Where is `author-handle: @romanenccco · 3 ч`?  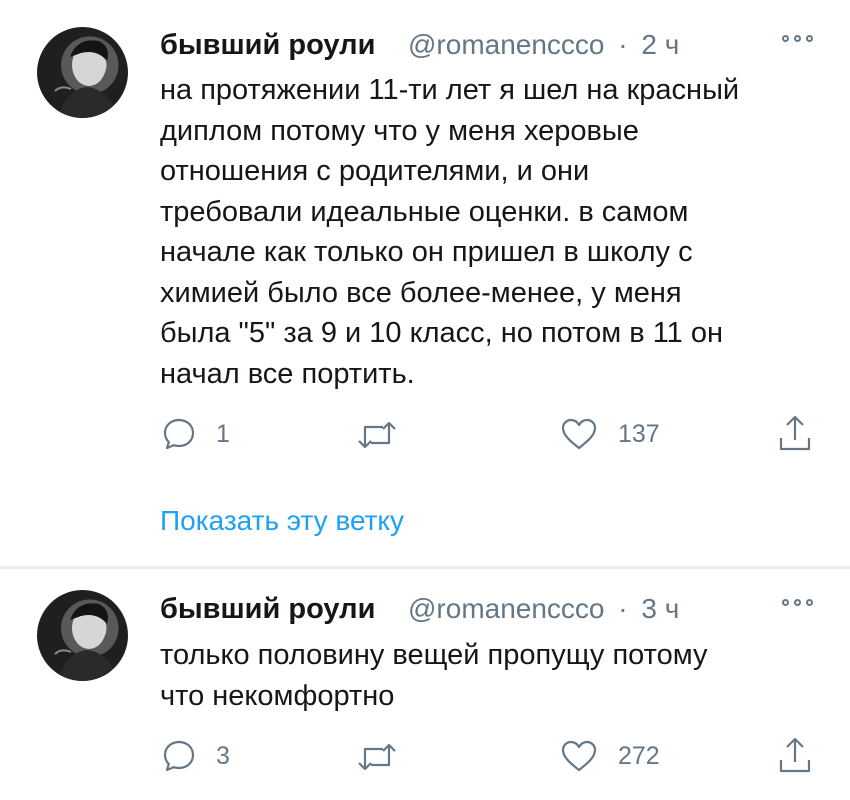
author-handle: @romanenccco · 3 ч is located at coordinates (543, 609).